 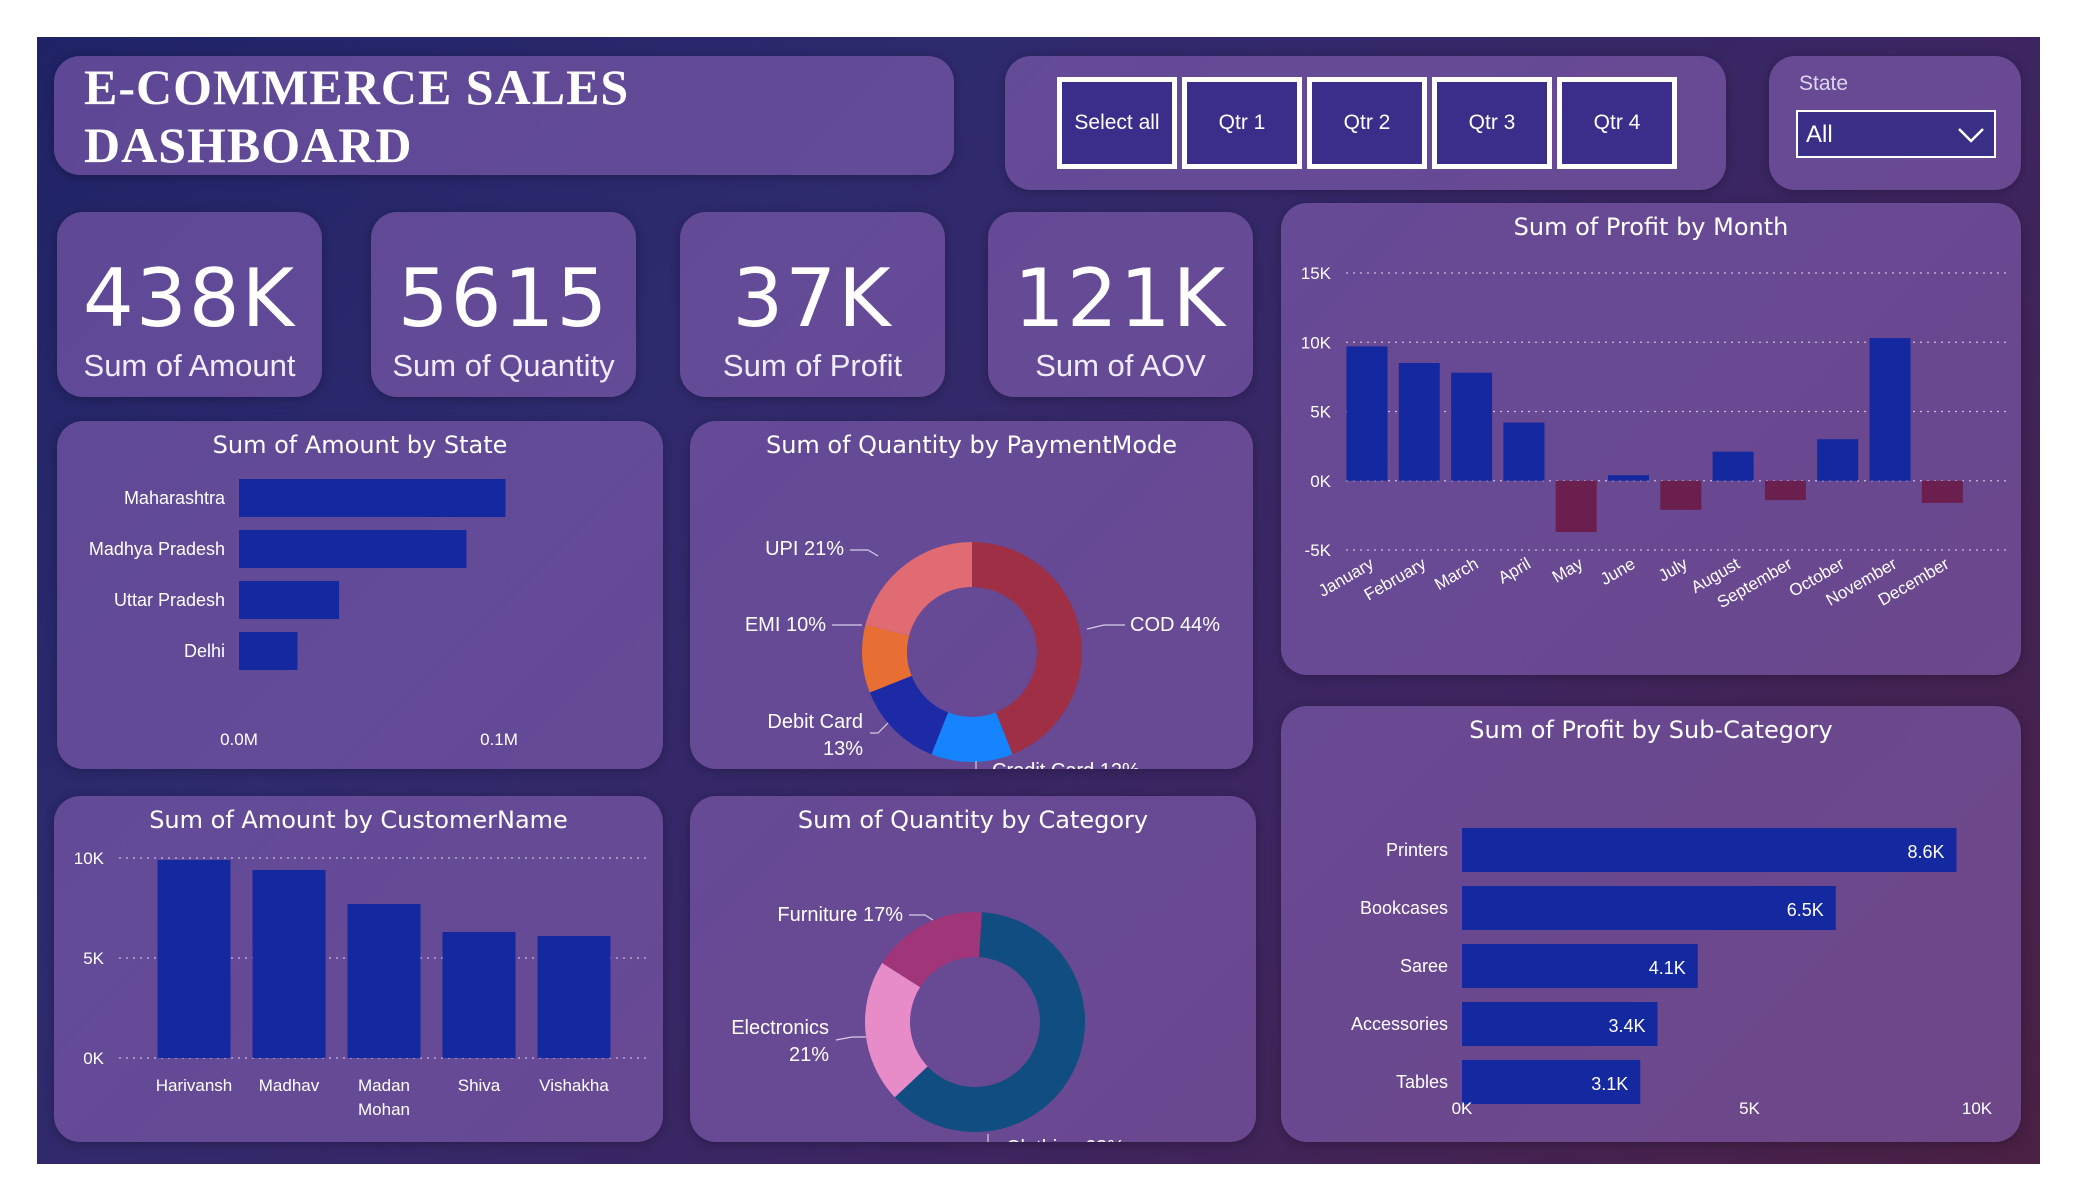 What do you see at coordinates (384, 1109) in the screenshot?
I see `category-label: Mohan` at bounding box center [384, 1109].